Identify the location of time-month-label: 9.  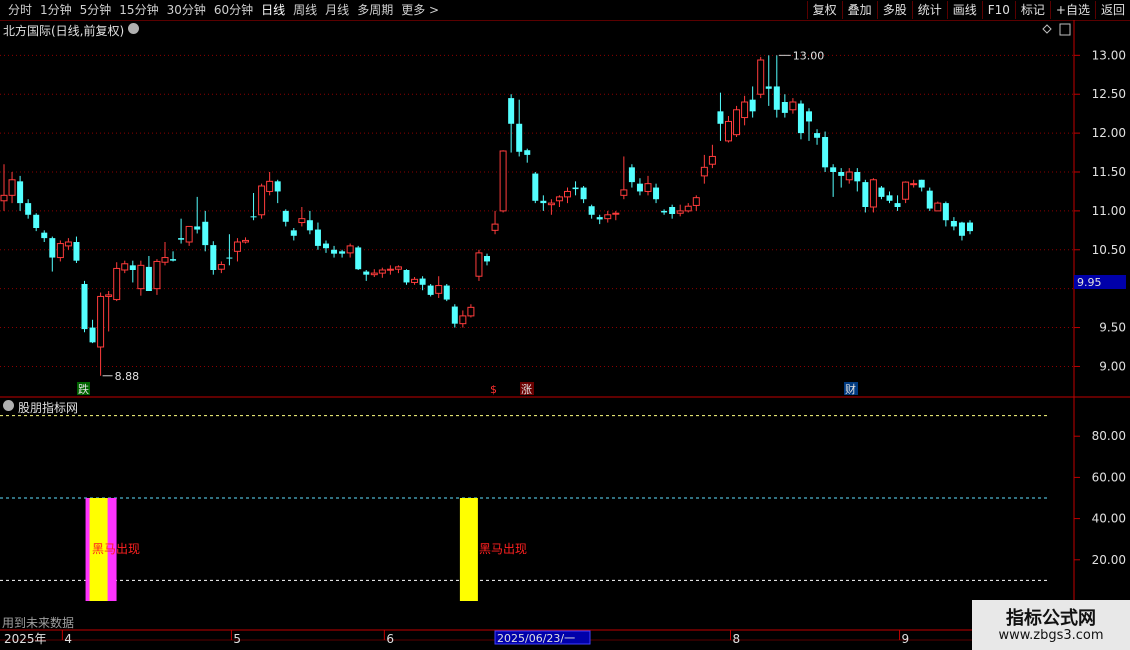
(906, 639).